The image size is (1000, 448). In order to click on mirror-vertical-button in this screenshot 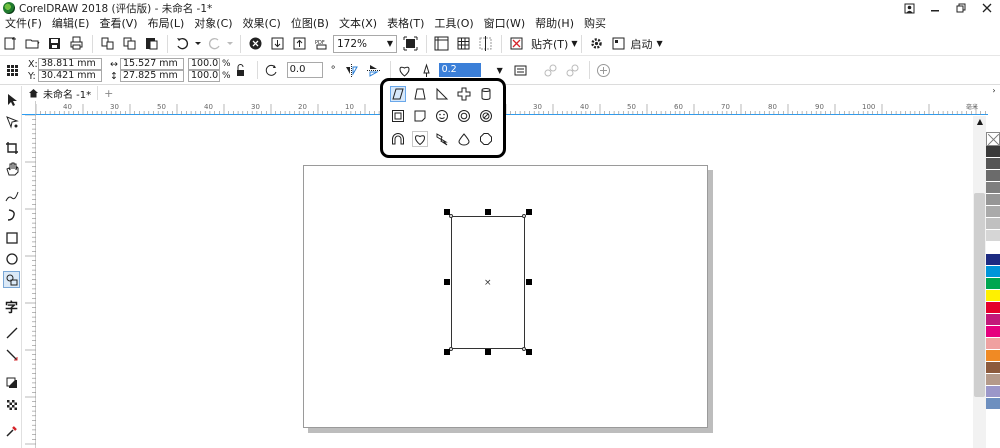, I will do `click(374, 70)`.